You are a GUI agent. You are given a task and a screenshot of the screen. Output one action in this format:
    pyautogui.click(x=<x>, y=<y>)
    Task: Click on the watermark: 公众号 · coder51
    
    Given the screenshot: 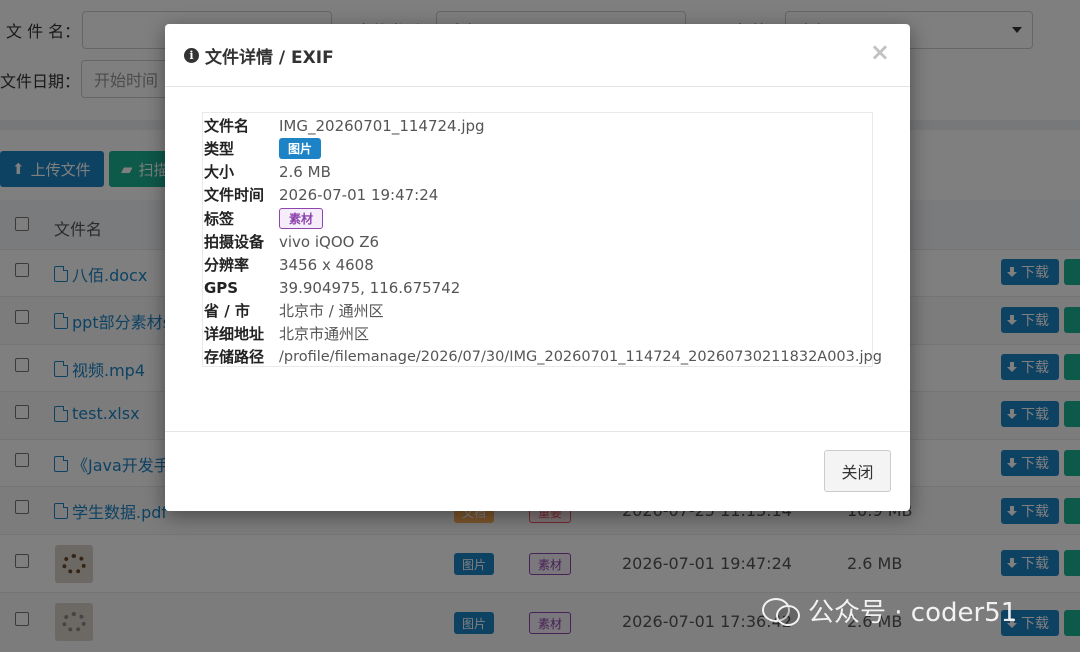 What is the action you would take?
    pyautogui.click(x=889, y=610)
    